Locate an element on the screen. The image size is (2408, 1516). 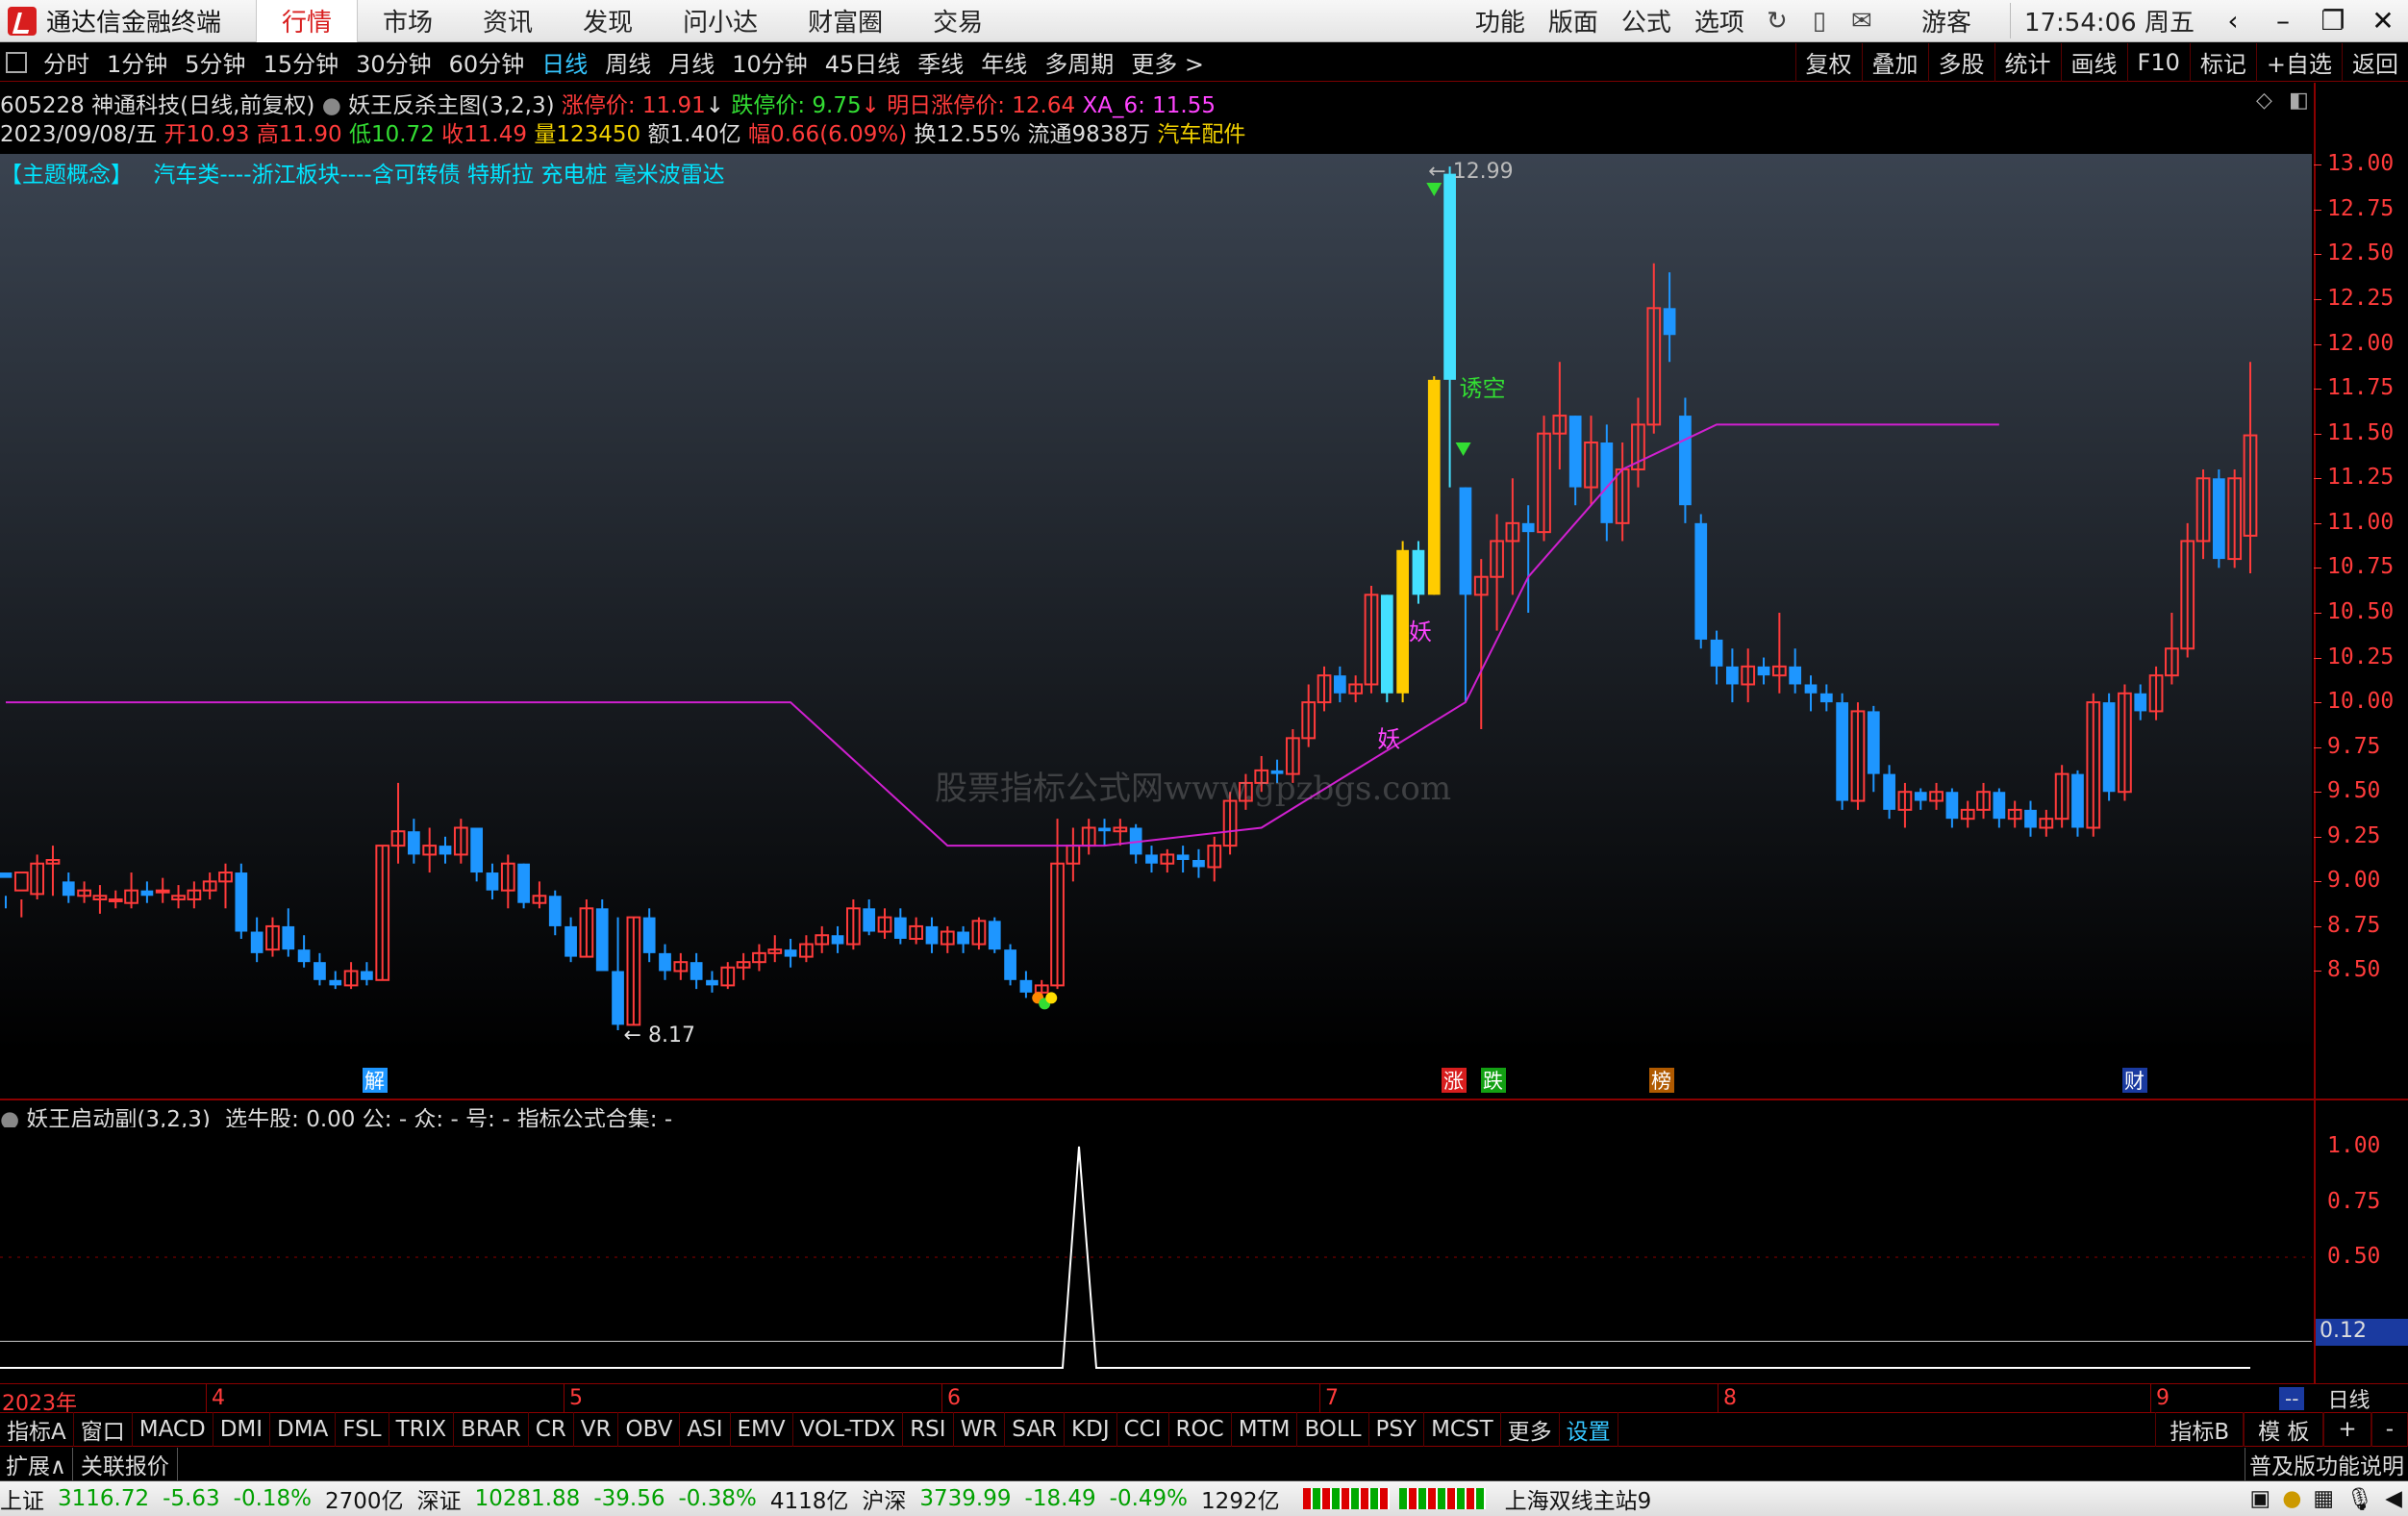
period-8: 月线 is located at coordinates (691, 62).